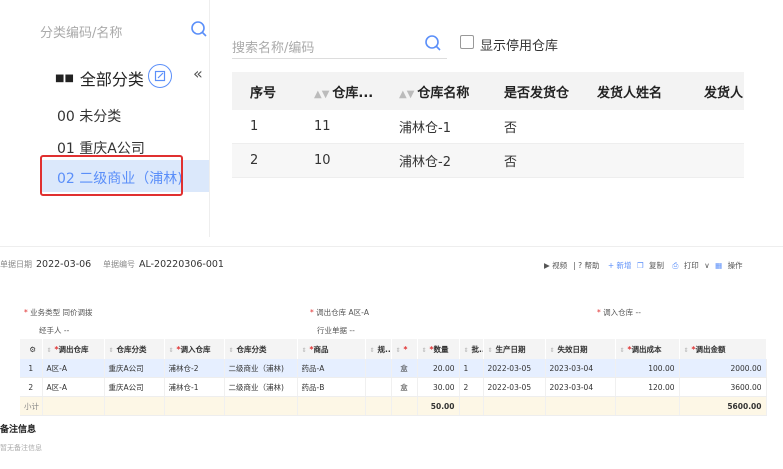 Image resolution: width=783 pixels, height=469 pixels. I want to click on col-quantity: ⇕ *数量, so click(438, 349).